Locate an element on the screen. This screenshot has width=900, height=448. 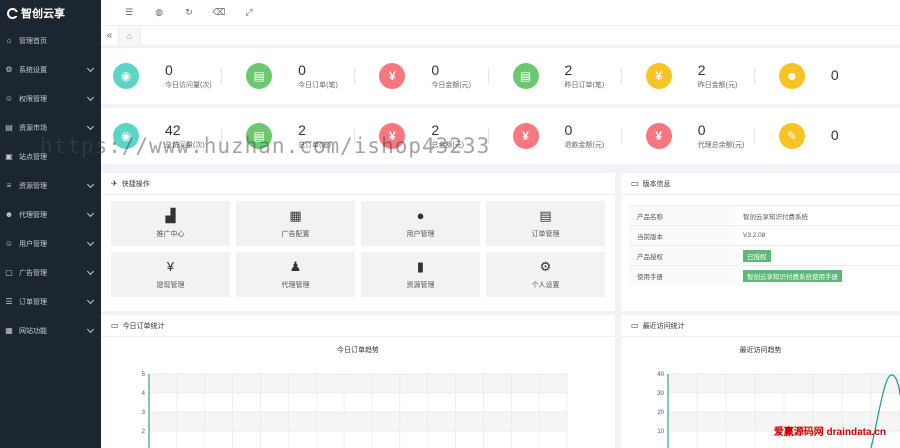
tab-bar: « ⌂ is located at coordinates (500, 35).